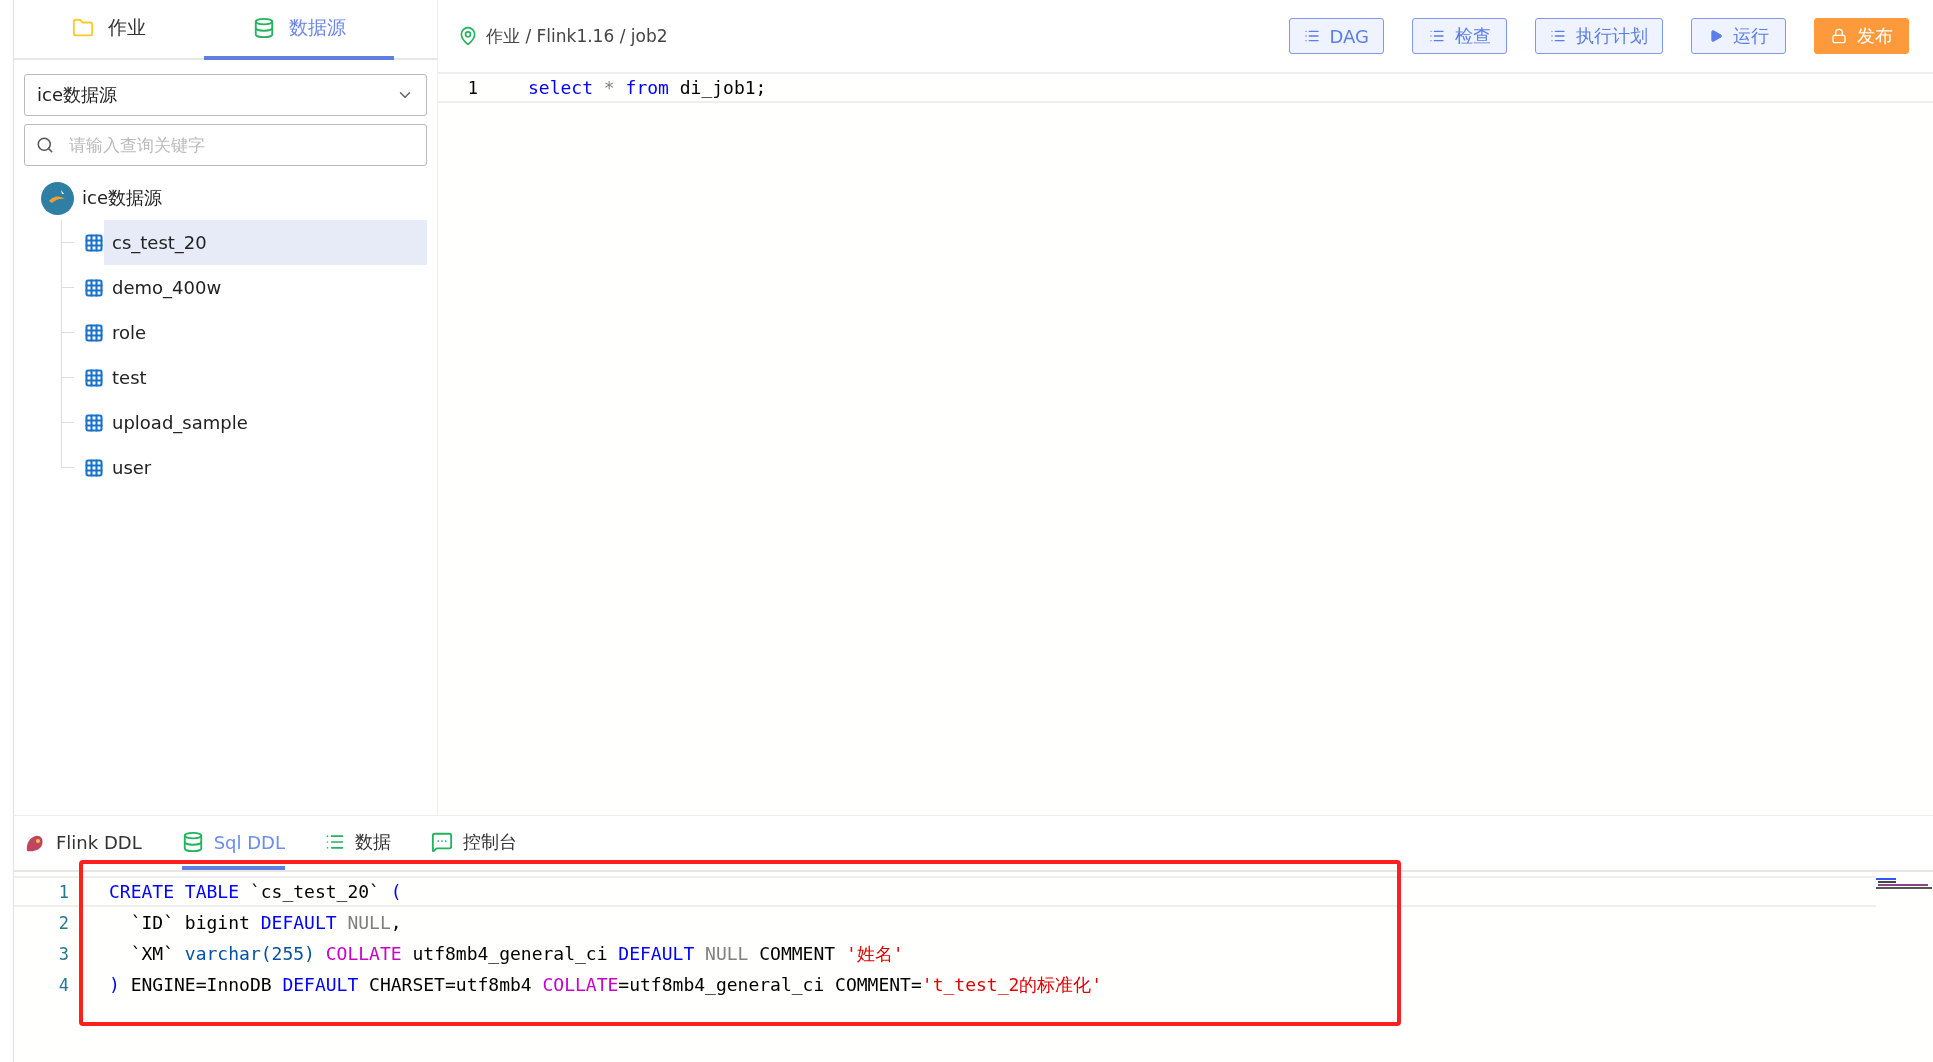 The image size is (1933, 1062). What do you see at coordinates (265, 377) in the screenshot?
I see `tree-item: test` at bounding box center [265, 377].